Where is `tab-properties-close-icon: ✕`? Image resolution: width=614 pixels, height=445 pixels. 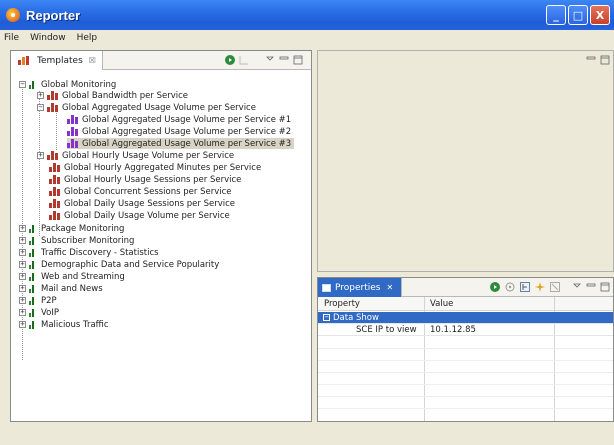
tab-properties-close-icon: ✕ is located at coordinates (389, 287).